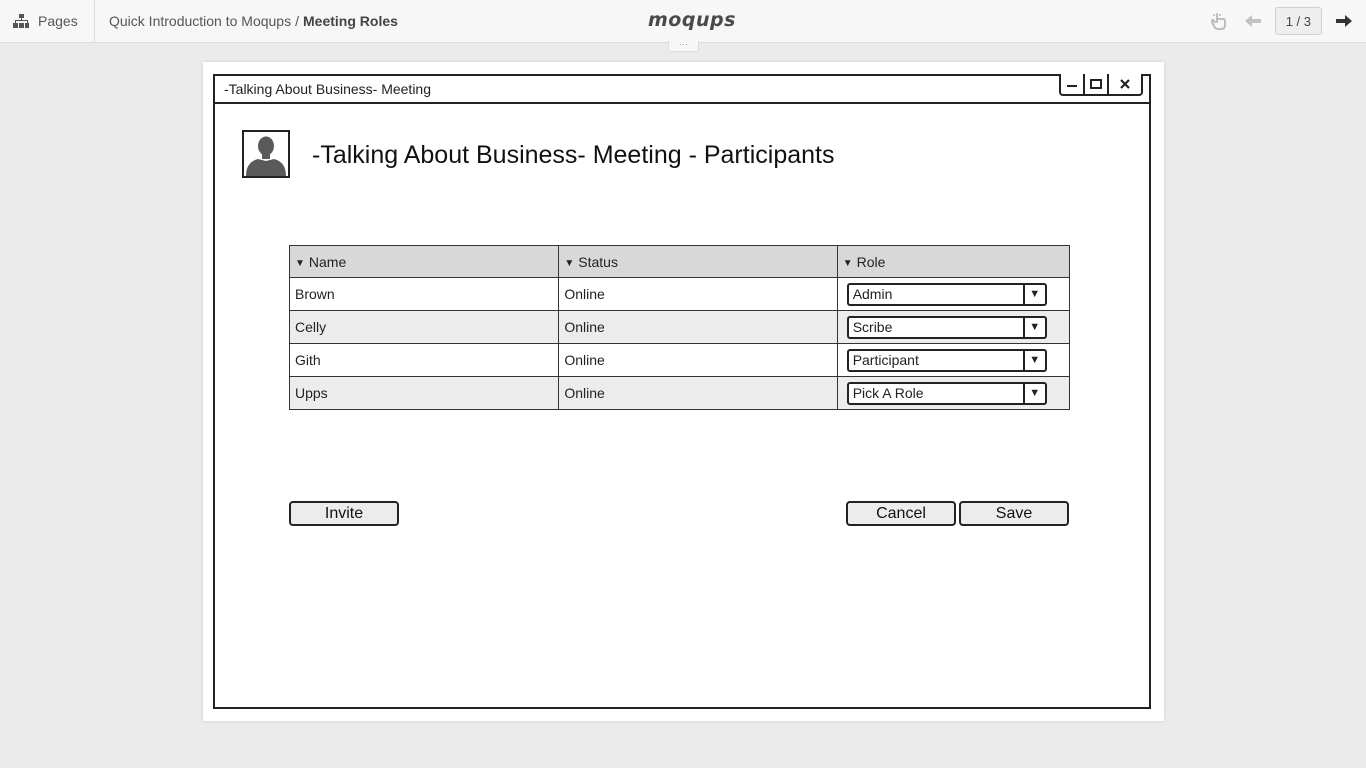 Image resolution: width=1366 pixels, height=768 pixels. I want to click on window-titlebar: -Talking About Business- Meeting, so click(682, 89).